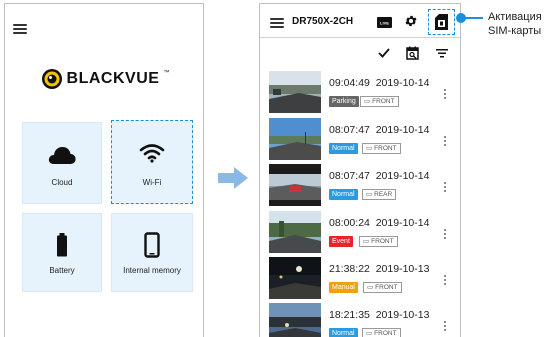  Describe the element at coordinates (384, 53) in the screenshot. I see `check-icon` at that location.